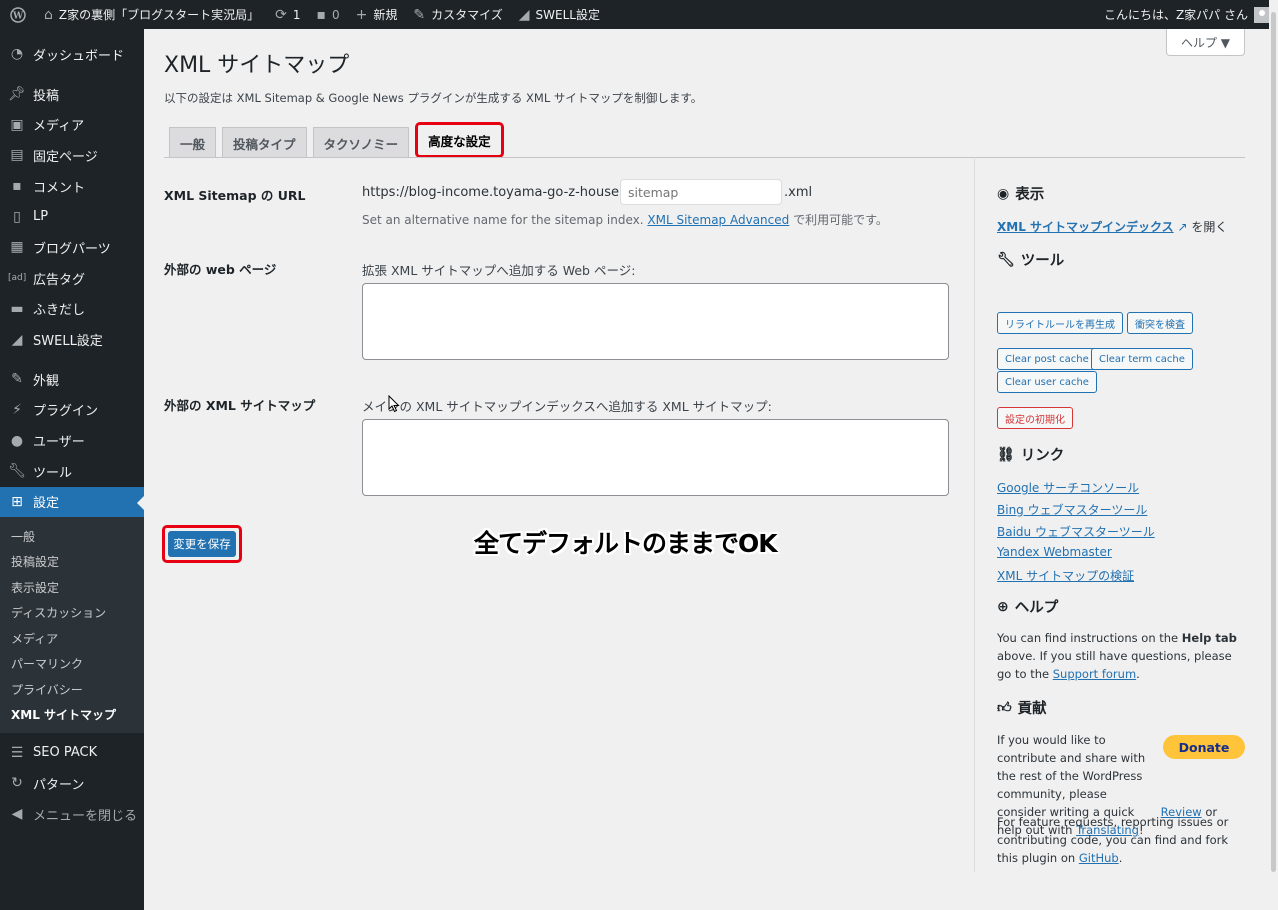  I want to click on sitemap-validator-link: XML サイトマップの検証, so click(1065, 575).